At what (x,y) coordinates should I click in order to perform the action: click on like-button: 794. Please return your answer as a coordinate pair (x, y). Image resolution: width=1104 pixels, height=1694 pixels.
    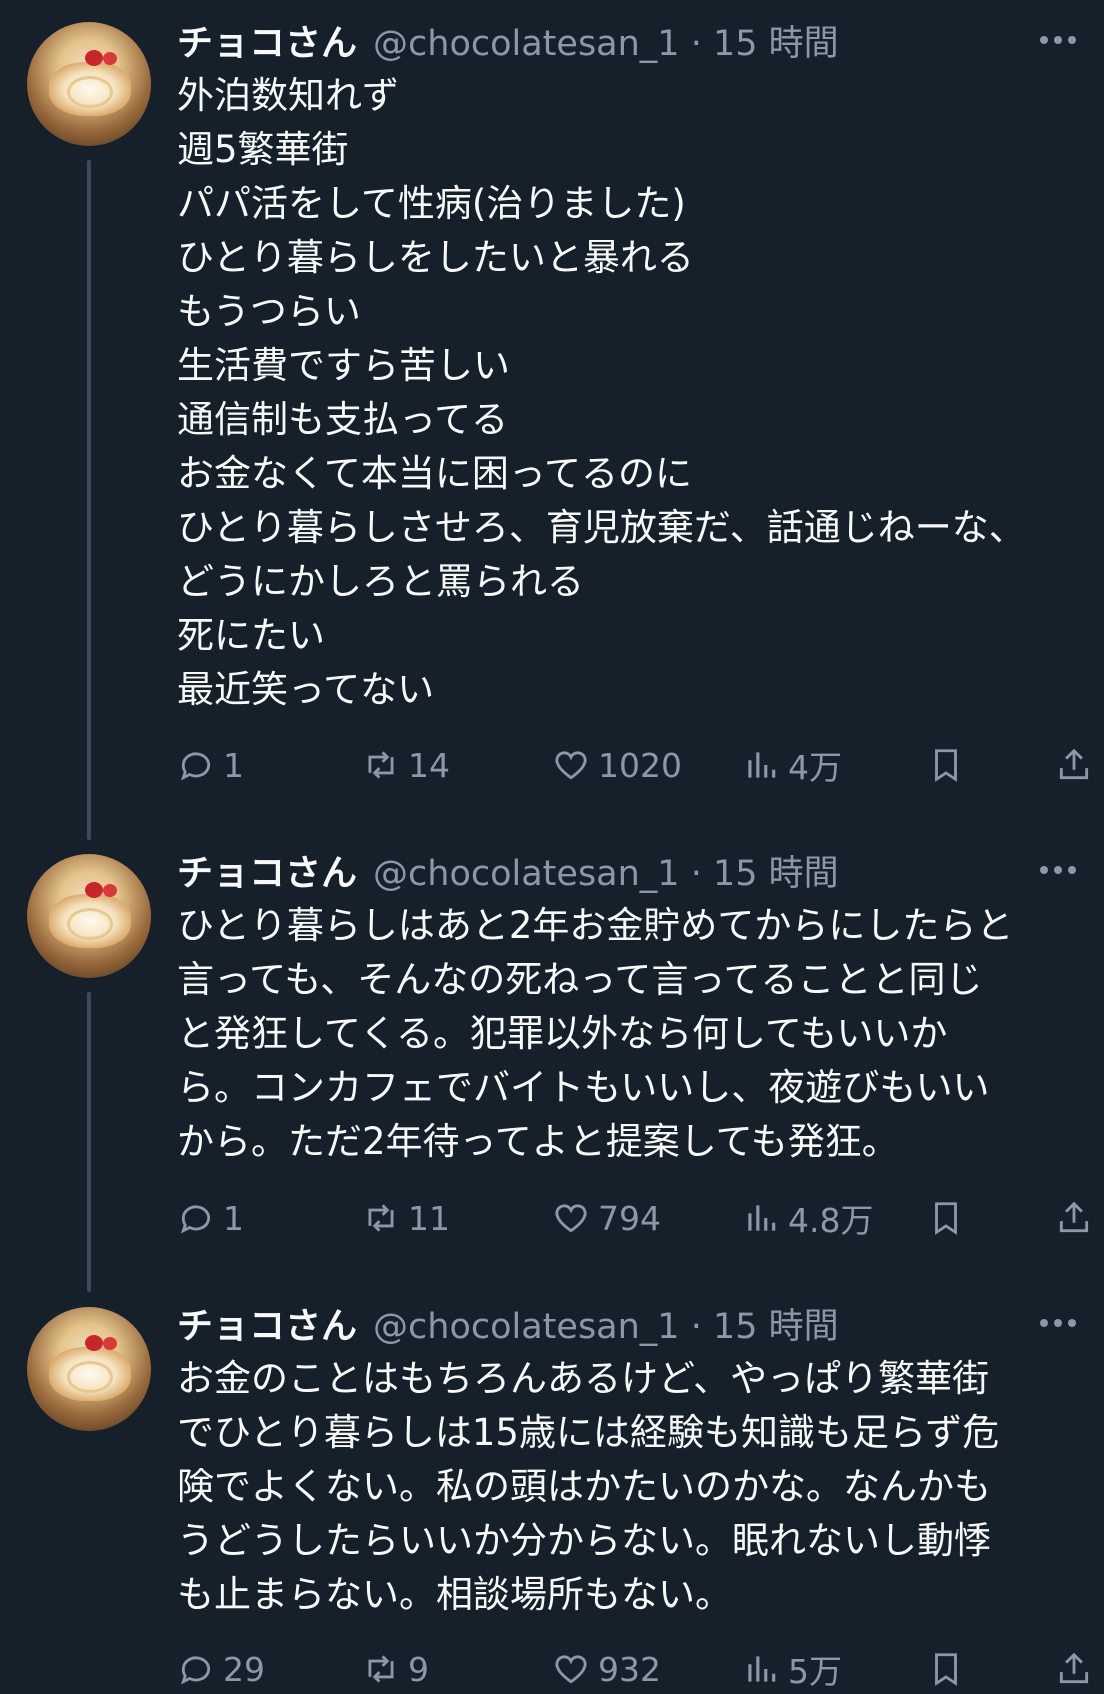
    Looking at the image, I should click on (606, 1218).